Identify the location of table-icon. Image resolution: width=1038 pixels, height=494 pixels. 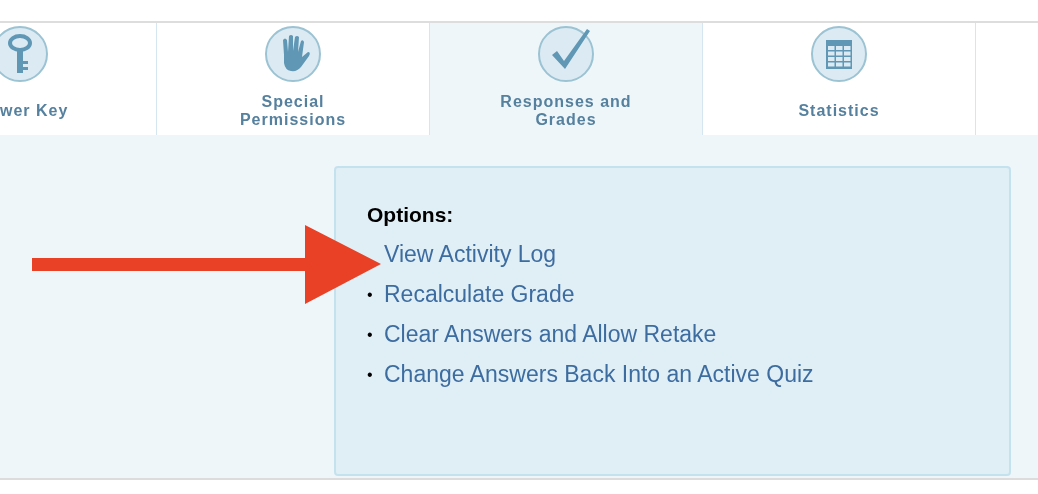
(839, 54).